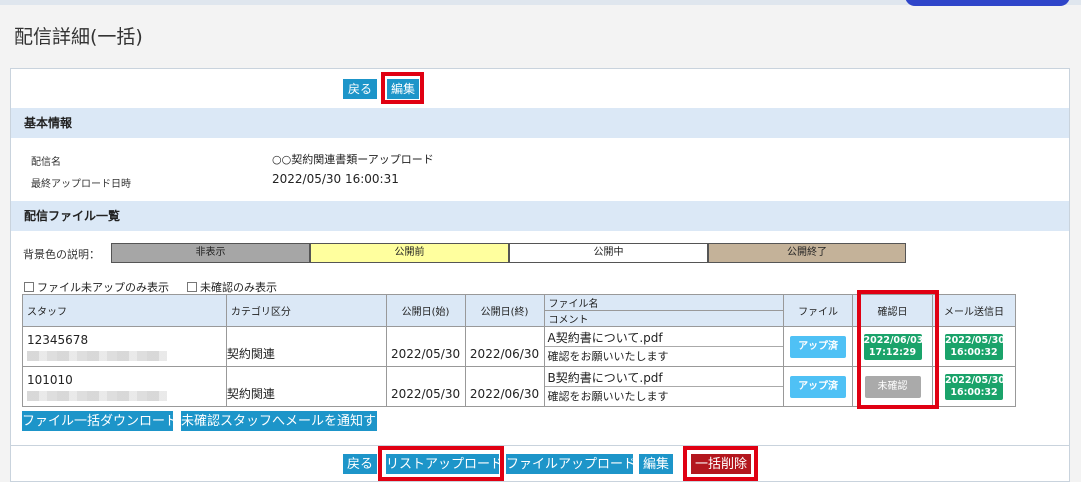  What do you see at coordinates (818, 310) in the screenshot?
I see `col-file: ファイル` at bounding box center [818, 310].